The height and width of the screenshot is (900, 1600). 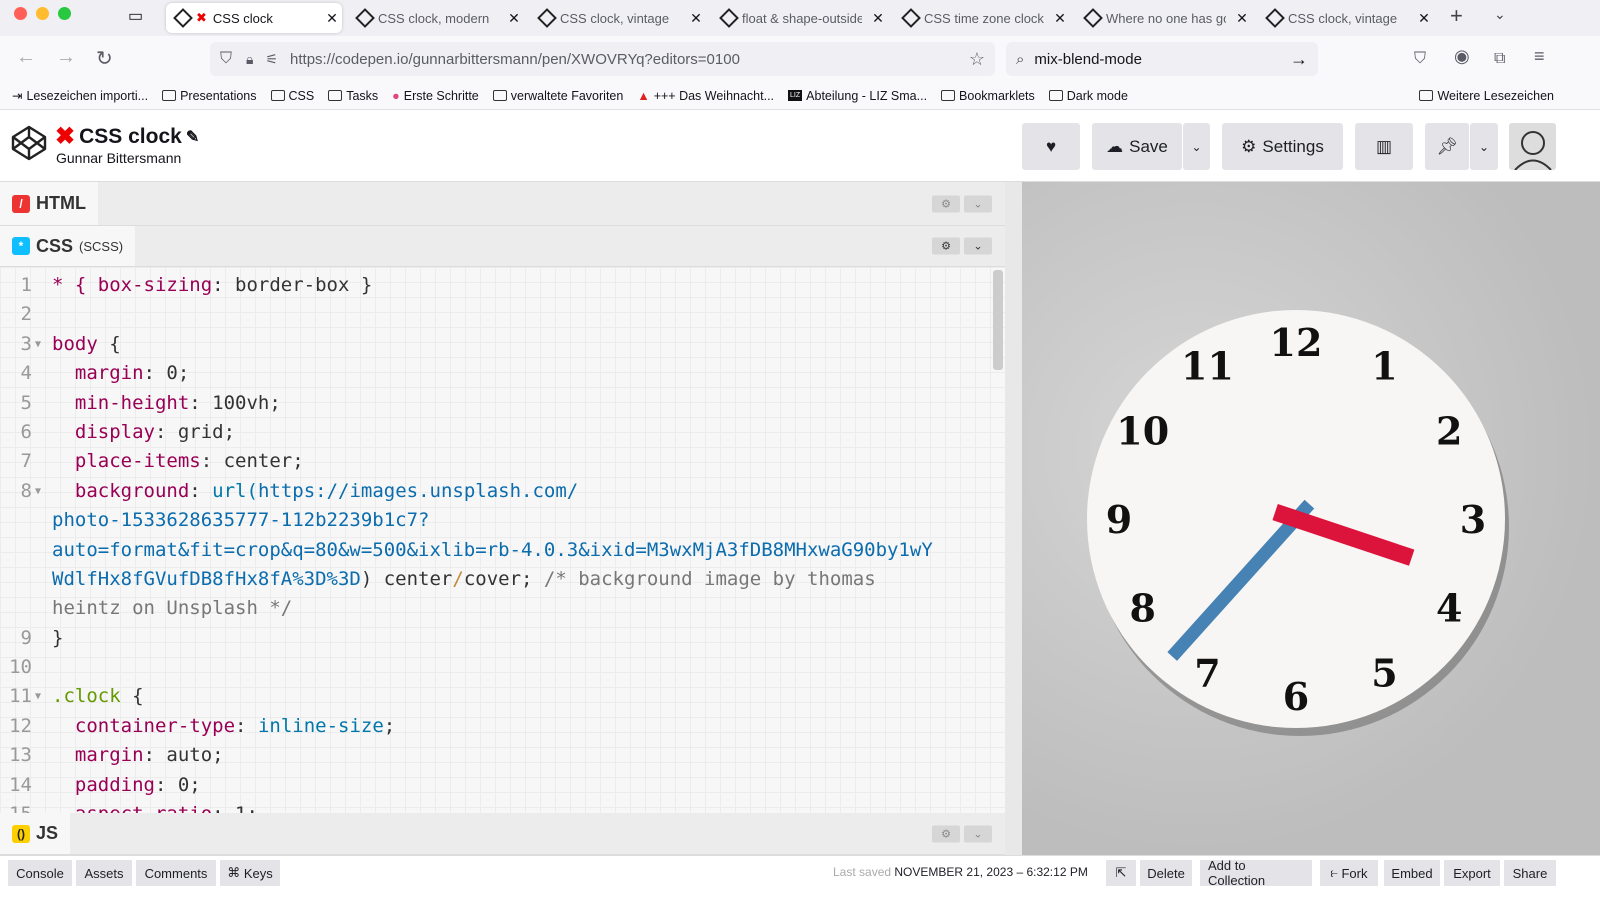 What do you see at coordinates (998, 320) in the screenshot?
I see `code-scrollbar` at bounding box center [998, 320].